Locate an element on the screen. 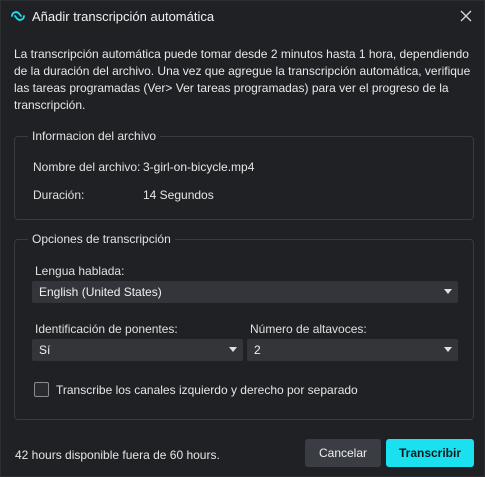  language-select: English (United States) is located at coordinates (245, 292).